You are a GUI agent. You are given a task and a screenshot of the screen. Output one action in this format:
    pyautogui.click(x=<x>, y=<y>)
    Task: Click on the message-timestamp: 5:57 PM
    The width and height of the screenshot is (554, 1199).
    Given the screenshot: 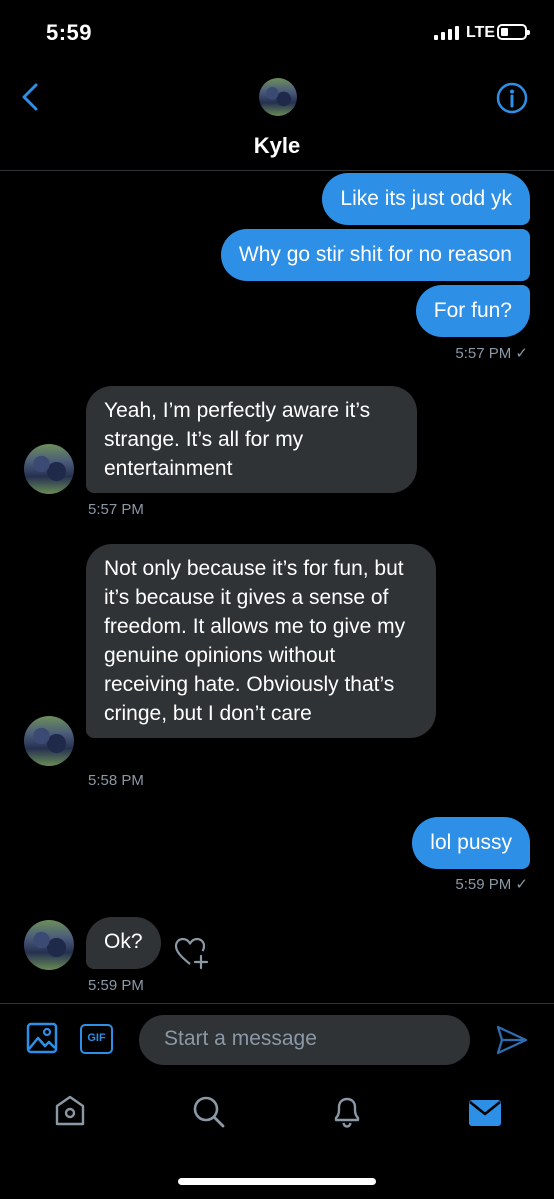 What is the action you would take?
    pyautogui.click(x=116, y=509)
    